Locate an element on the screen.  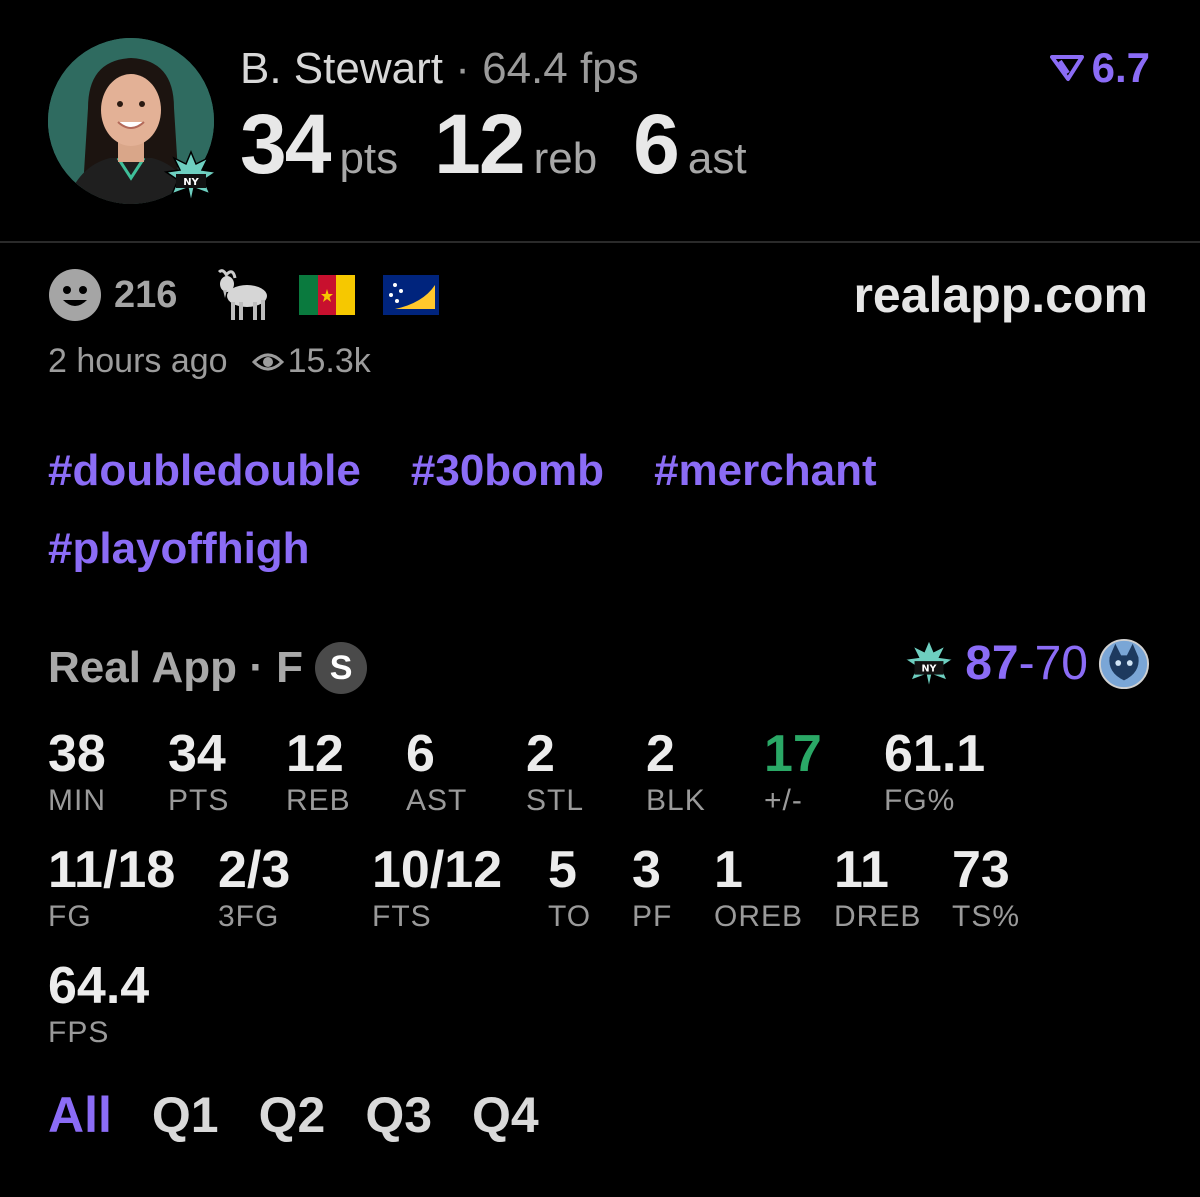
stat-3fg: 2/3 3FG is located at coordinates (254, 888).